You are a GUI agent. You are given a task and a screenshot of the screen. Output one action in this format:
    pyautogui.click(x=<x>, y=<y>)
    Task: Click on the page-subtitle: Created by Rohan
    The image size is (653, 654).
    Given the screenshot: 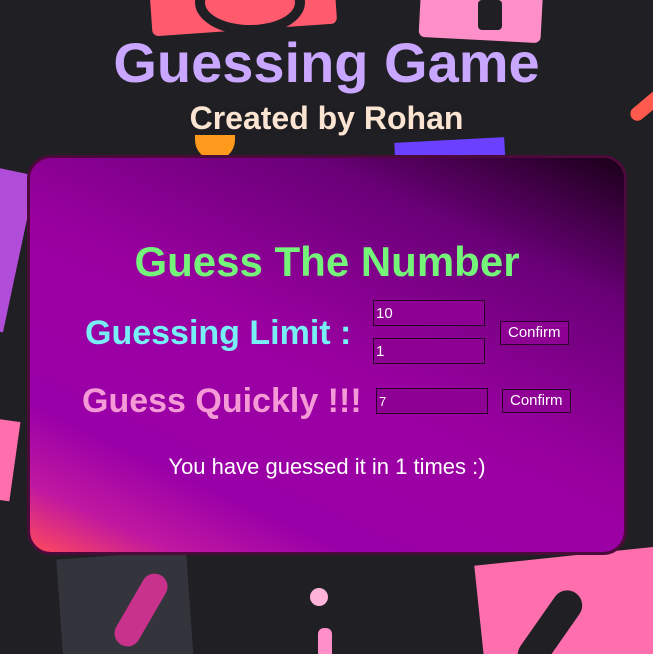 What is the action you would take?
    pyautogui.click(x=326, y=118)
    